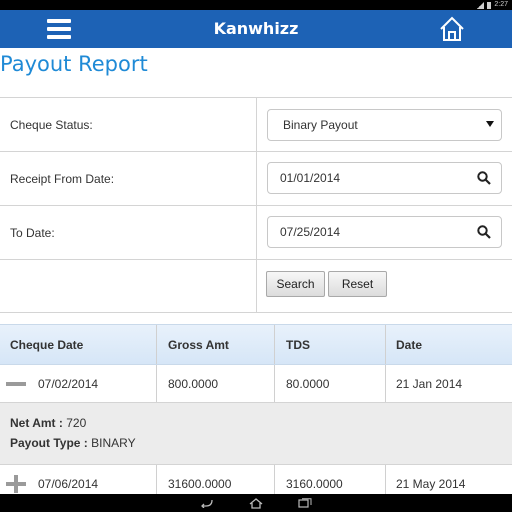  I want to click on home-icon, so click(452, 29).